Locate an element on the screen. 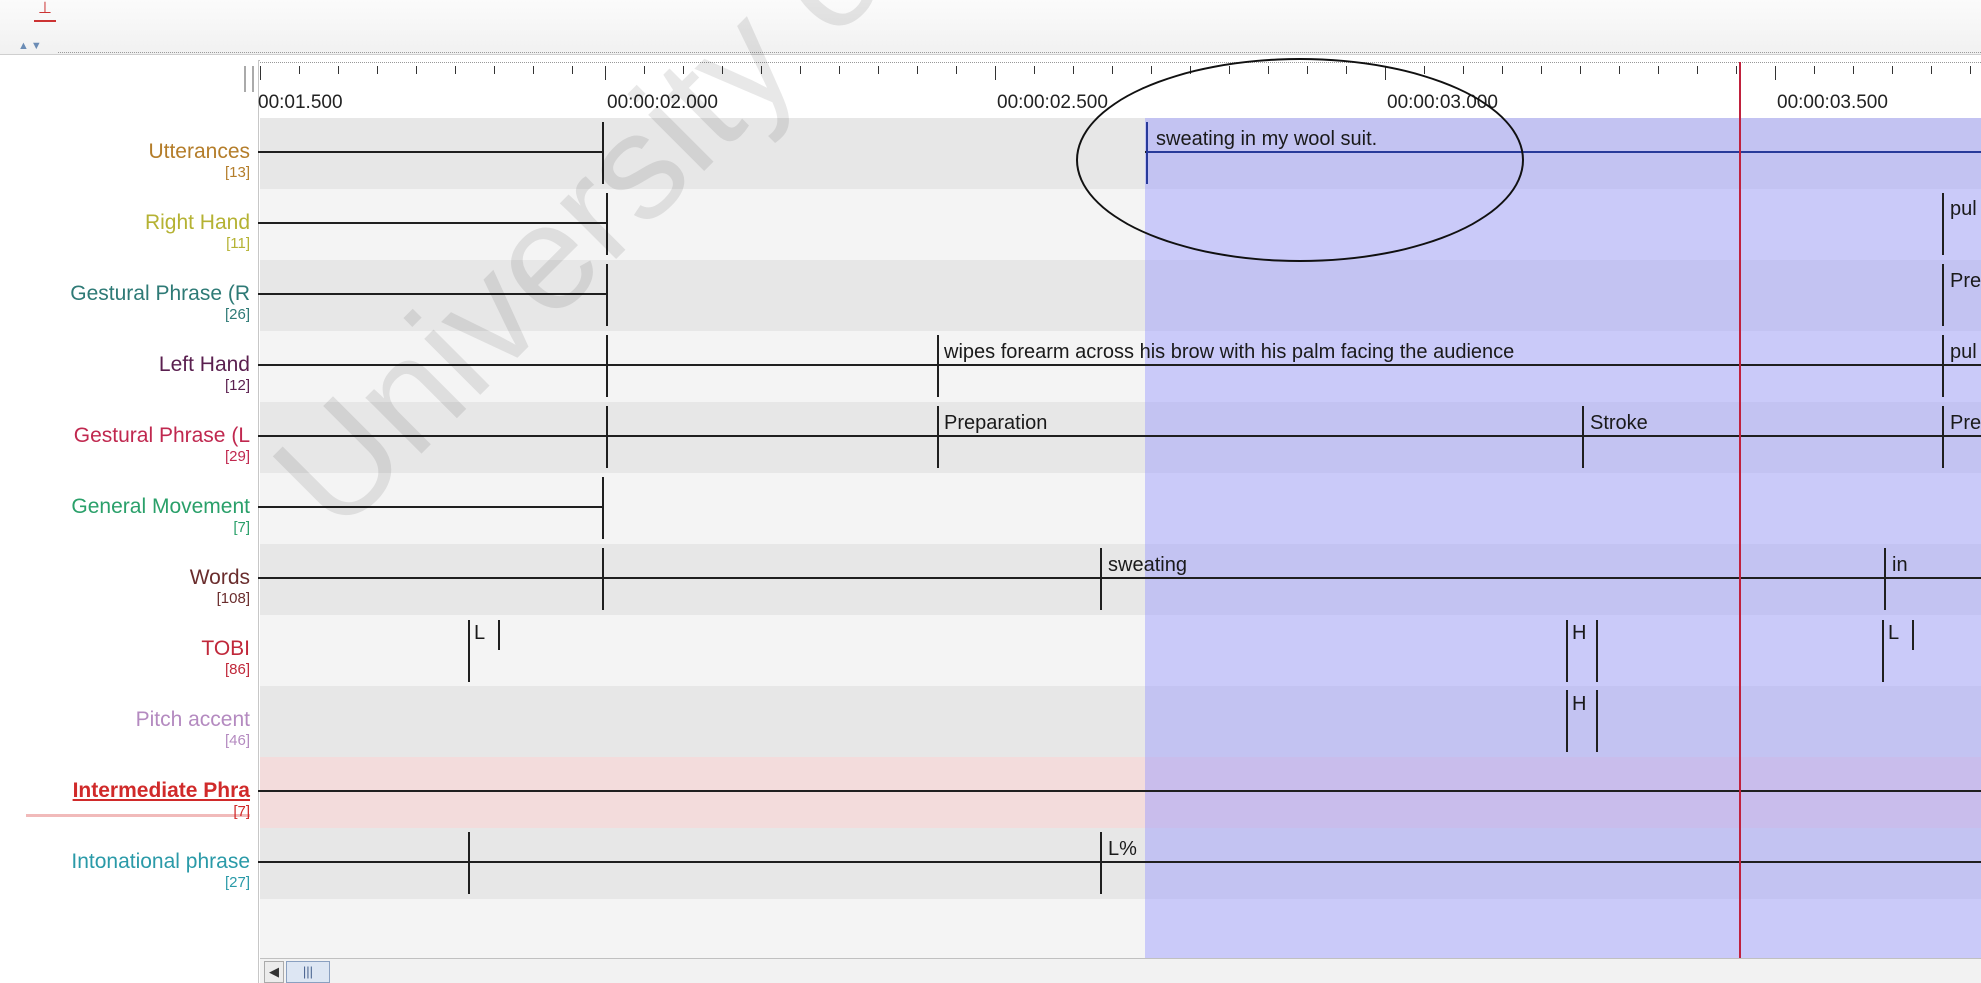  active-tier-indicator is located at coordinates (138, 815).